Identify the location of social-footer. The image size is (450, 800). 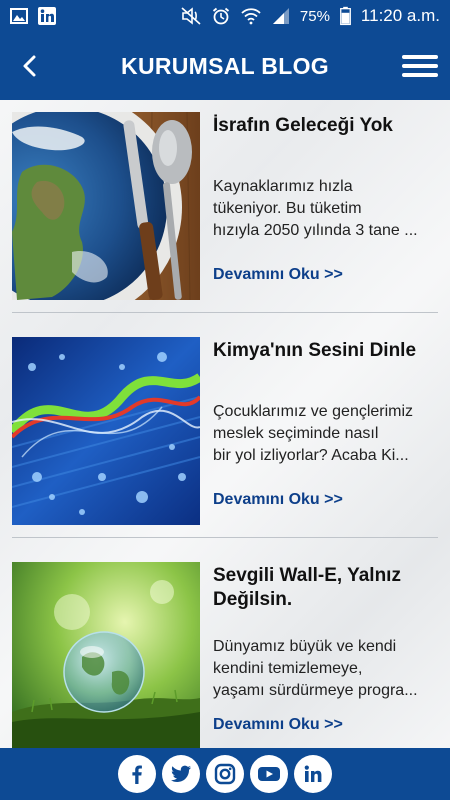
(225, 774).